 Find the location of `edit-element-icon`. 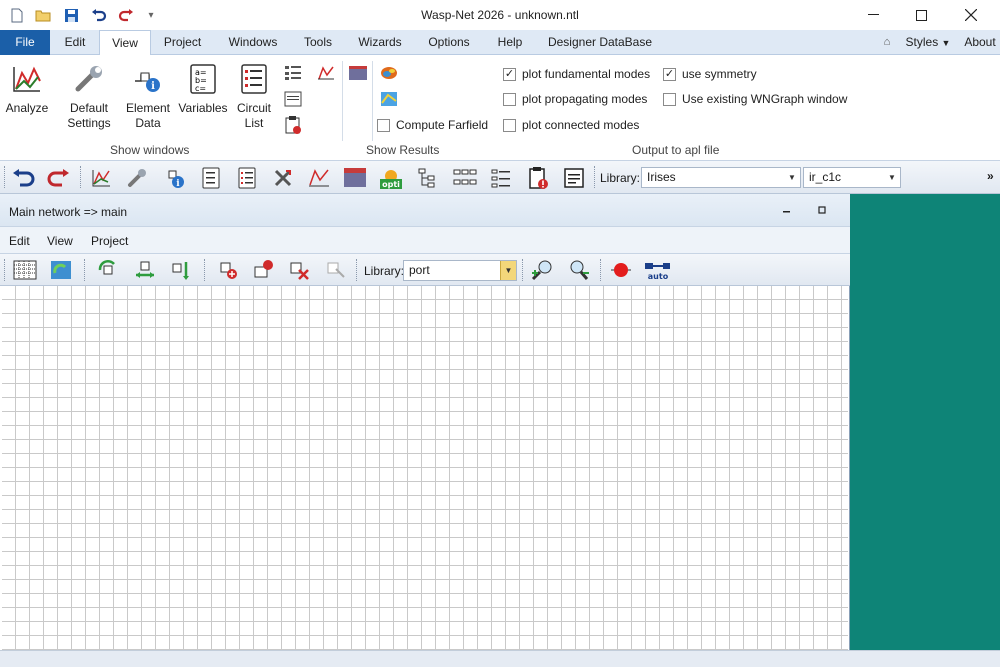

edit-element-icon is located at coordinates (264, 270).